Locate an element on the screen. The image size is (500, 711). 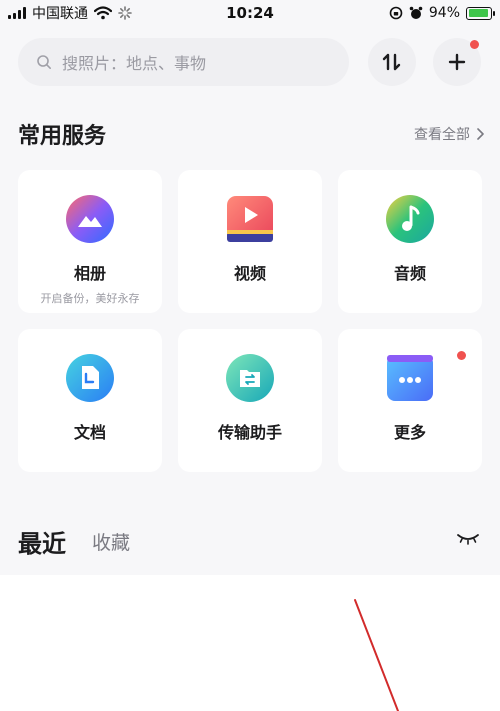
service-card-video: 视频 is located at coordinates (250, 241).